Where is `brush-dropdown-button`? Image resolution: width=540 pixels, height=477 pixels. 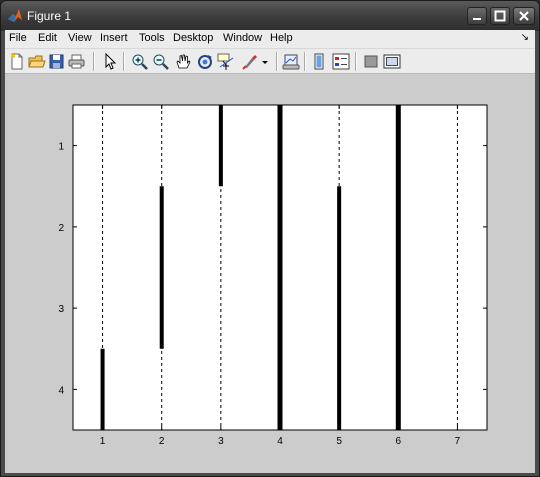
brush-dropdown-button is located at coordinates (265, 61).